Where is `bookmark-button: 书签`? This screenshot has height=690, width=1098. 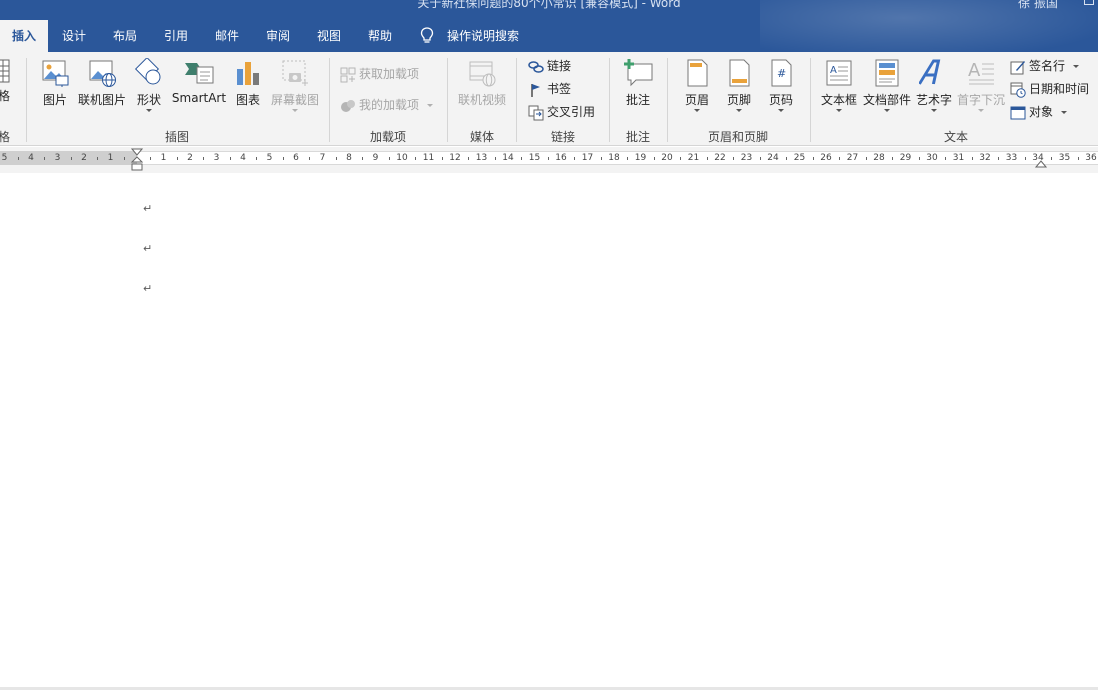
bookmark-button: 书签 is located at coordinates (549, 89).